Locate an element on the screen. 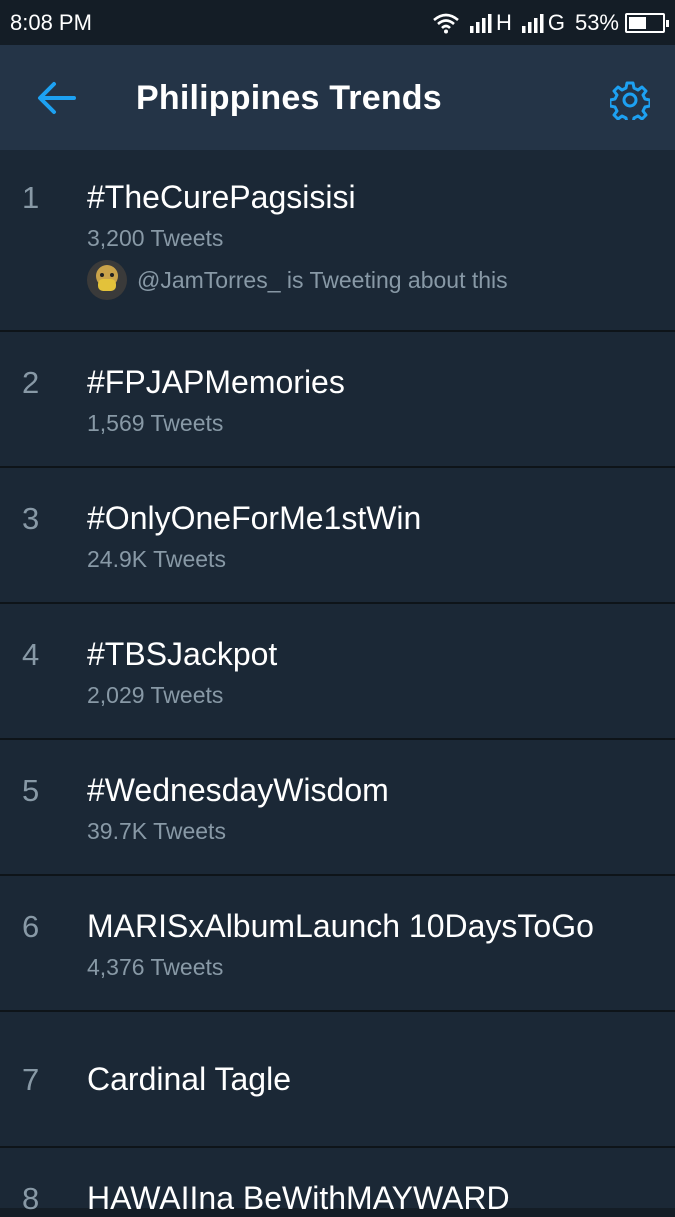 Image resolution: width=675 pixels, height=1217 pixels. trend-tweet-count: 3,200 Tweets is located at coordinates (155, 238).